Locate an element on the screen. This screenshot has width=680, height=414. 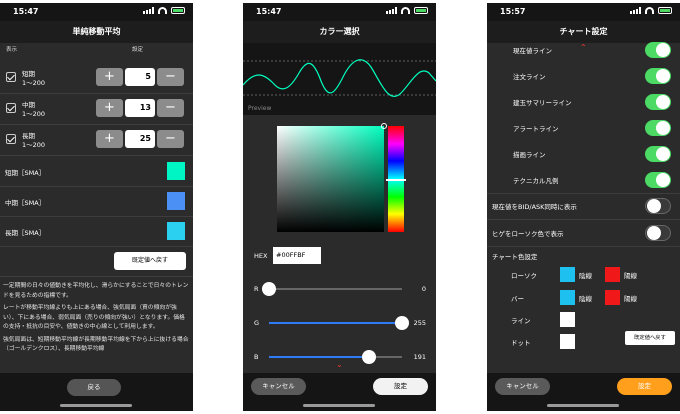
toggle-row: ヒゲをローソク色で表示 is located at coordinates (583, 233).